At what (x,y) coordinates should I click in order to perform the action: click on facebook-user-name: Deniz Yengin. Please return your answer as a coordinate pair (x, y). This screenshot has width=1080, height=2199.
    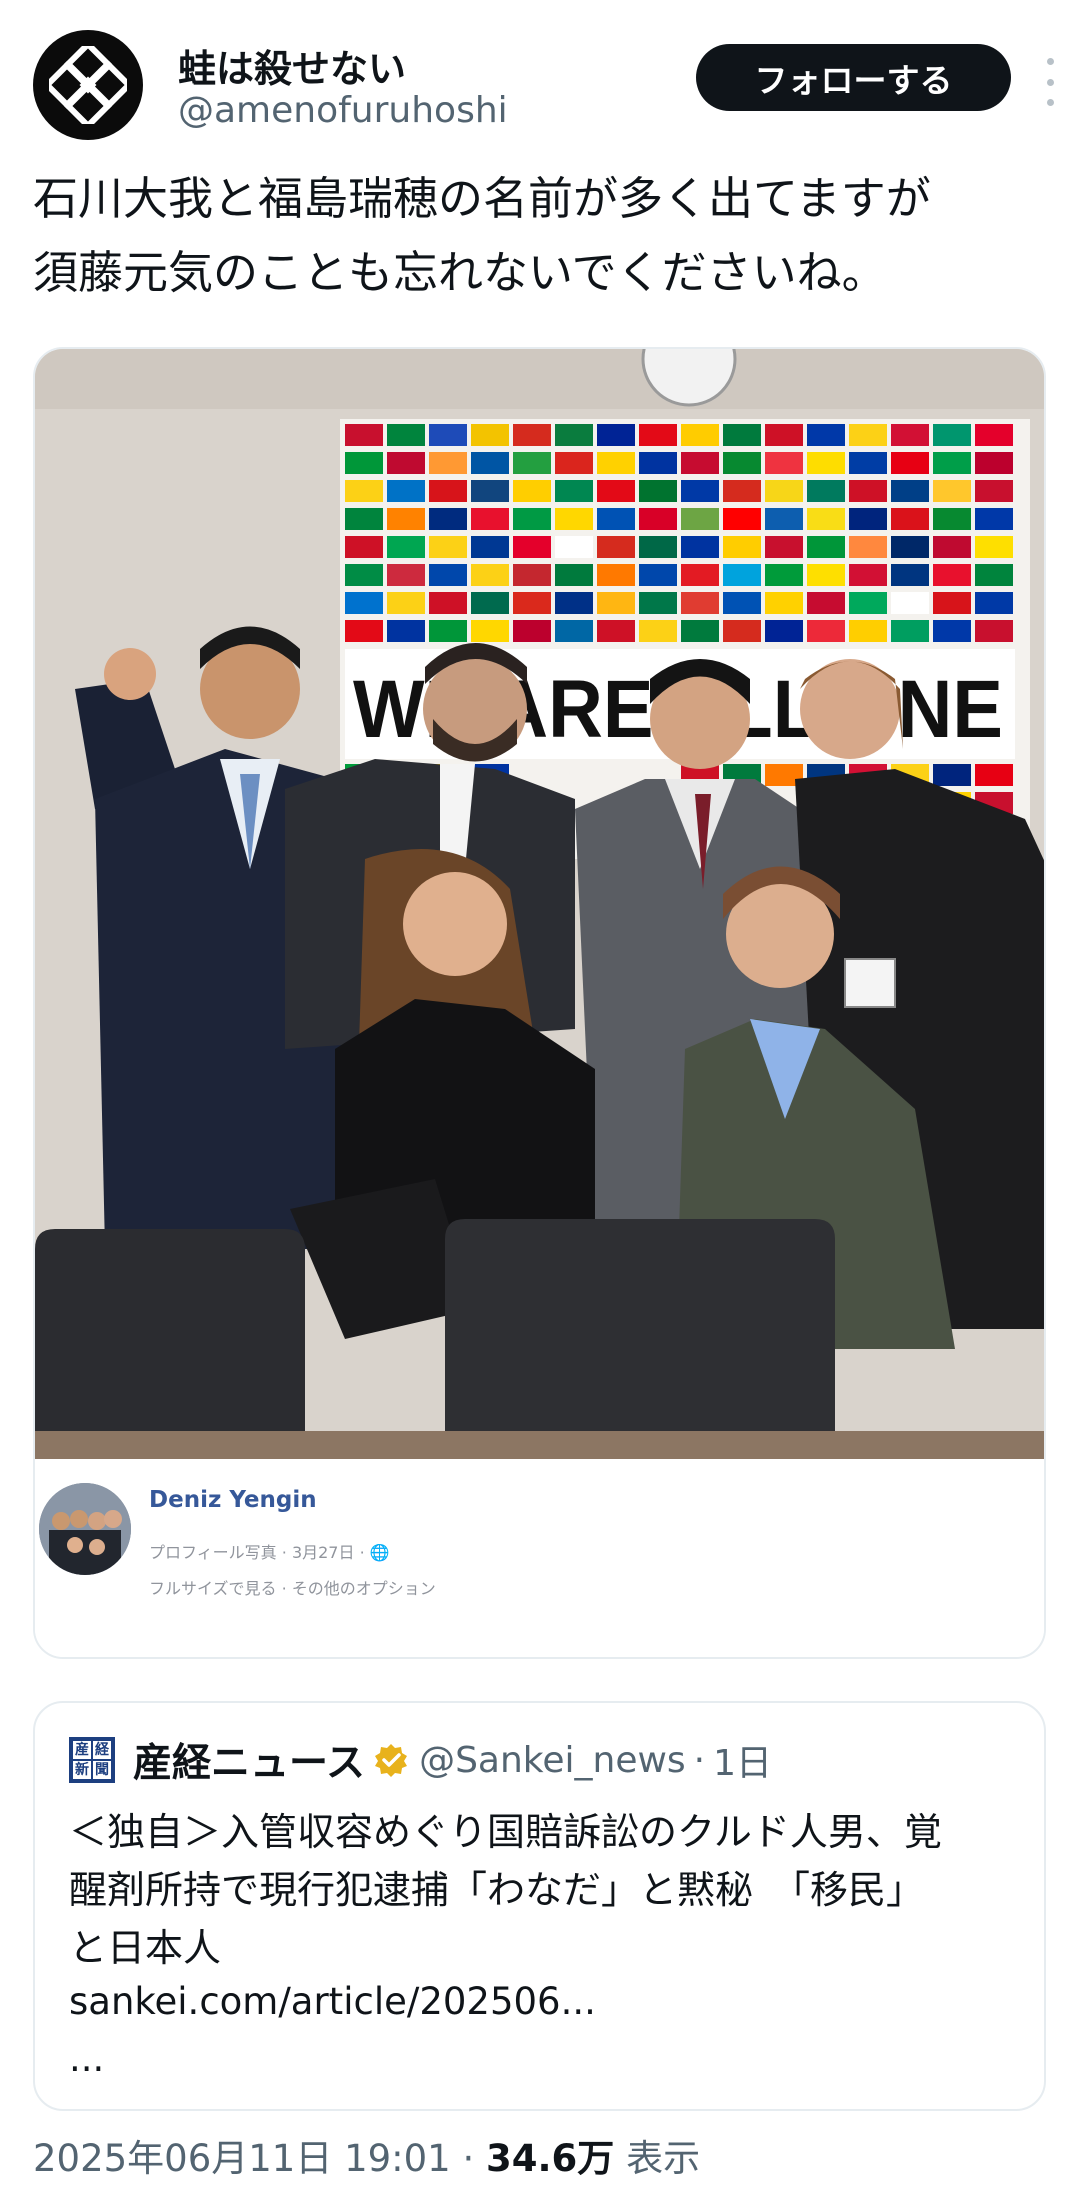
    Looking at the image, I should click on (233, 1500).